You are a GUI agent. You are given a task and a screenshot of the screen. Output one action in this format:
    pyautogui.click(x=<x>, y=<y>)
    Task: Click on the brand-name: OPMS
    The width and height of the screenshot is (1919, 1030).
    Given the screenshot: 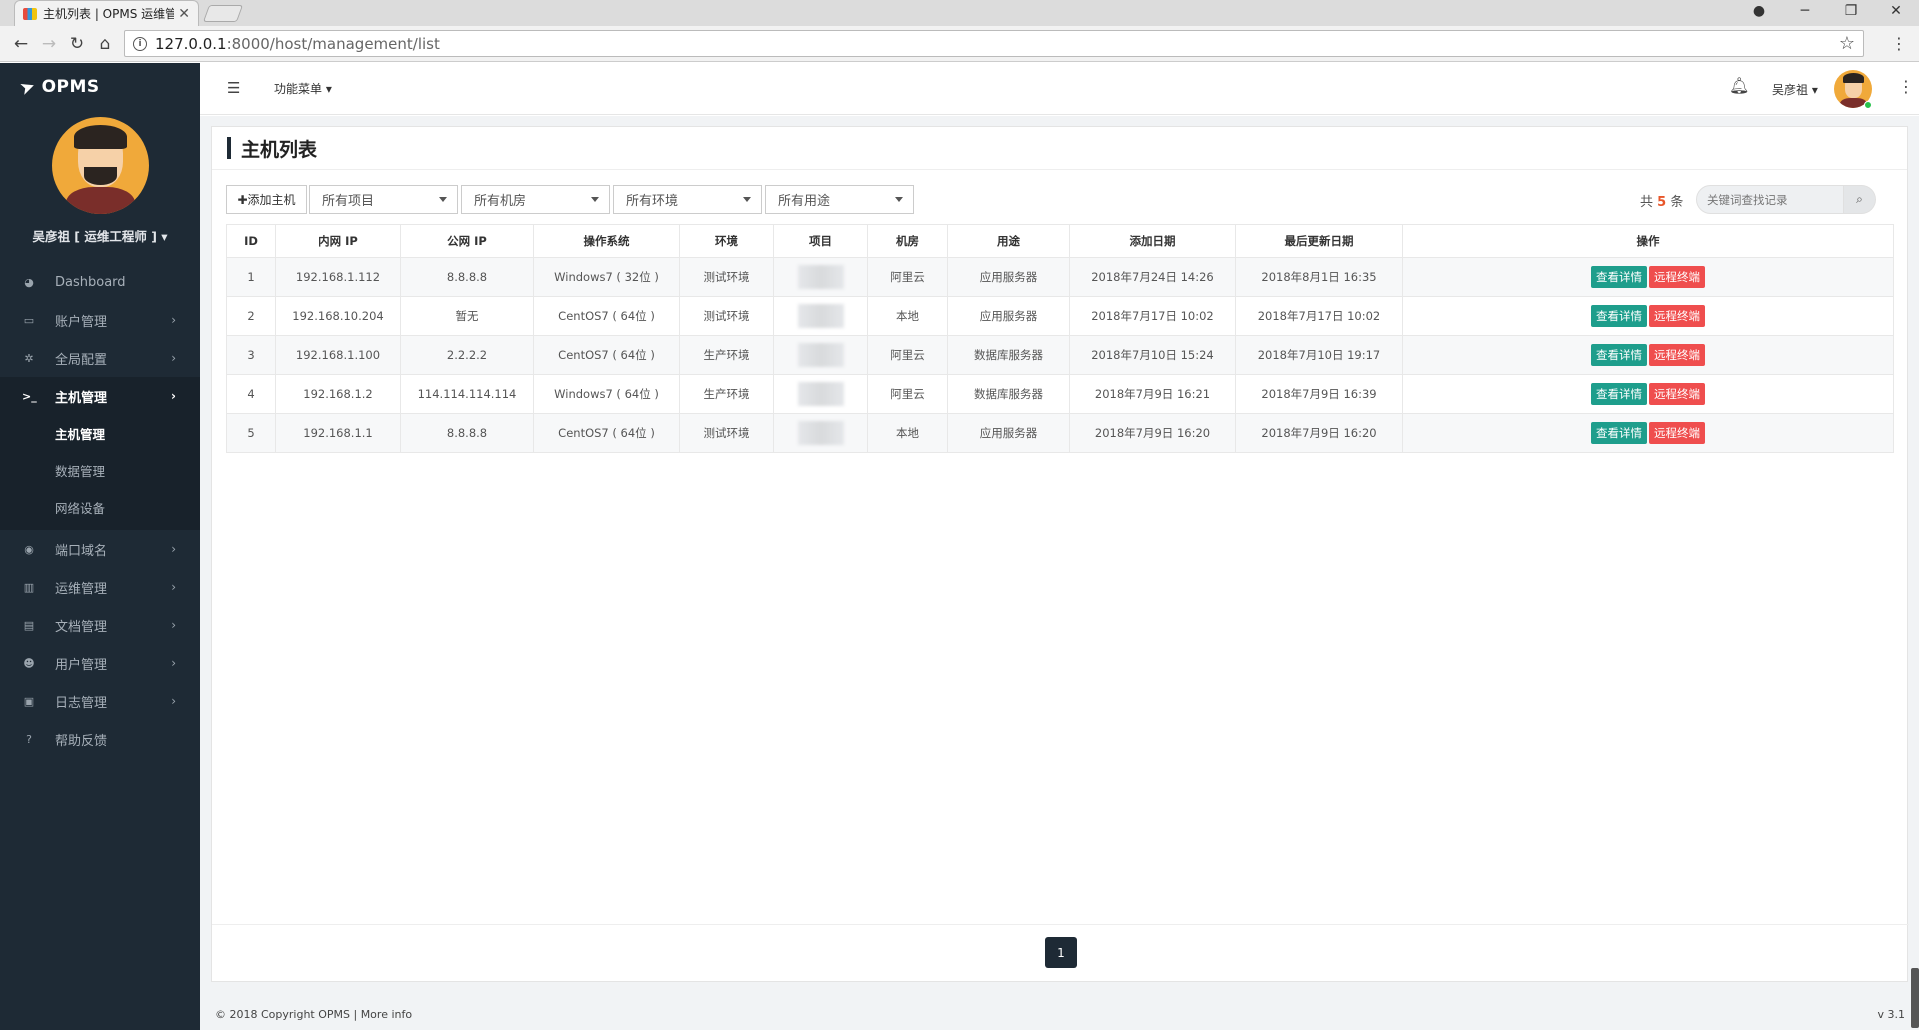 What is the action you would take?
    pyautogui.click(x=70, y=87)
    